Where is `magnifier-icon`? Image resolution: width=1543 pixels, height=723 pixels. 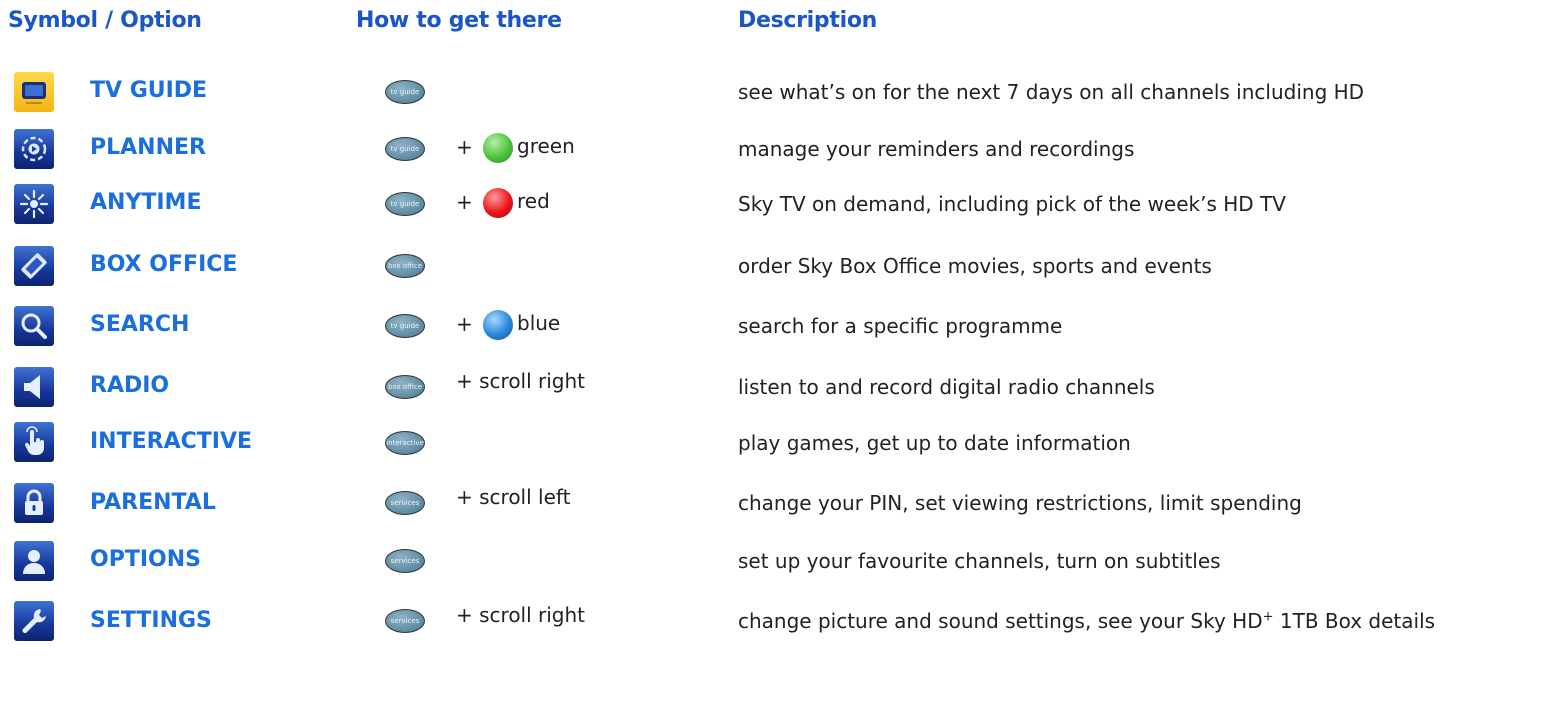 magnifier-icon is located at coordinates (34, 326).